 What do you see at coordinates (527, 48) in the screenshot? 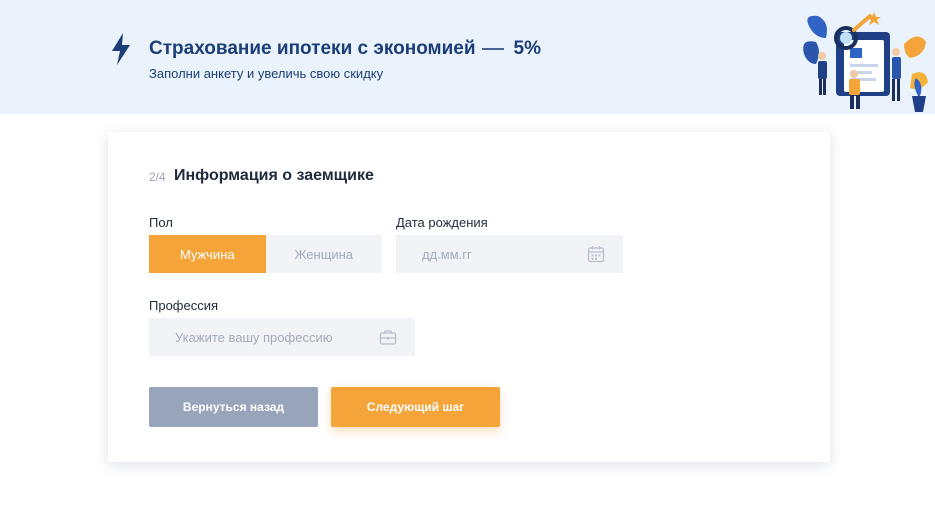
I see `discount-value: 5%` at bounding box center [527, 48].